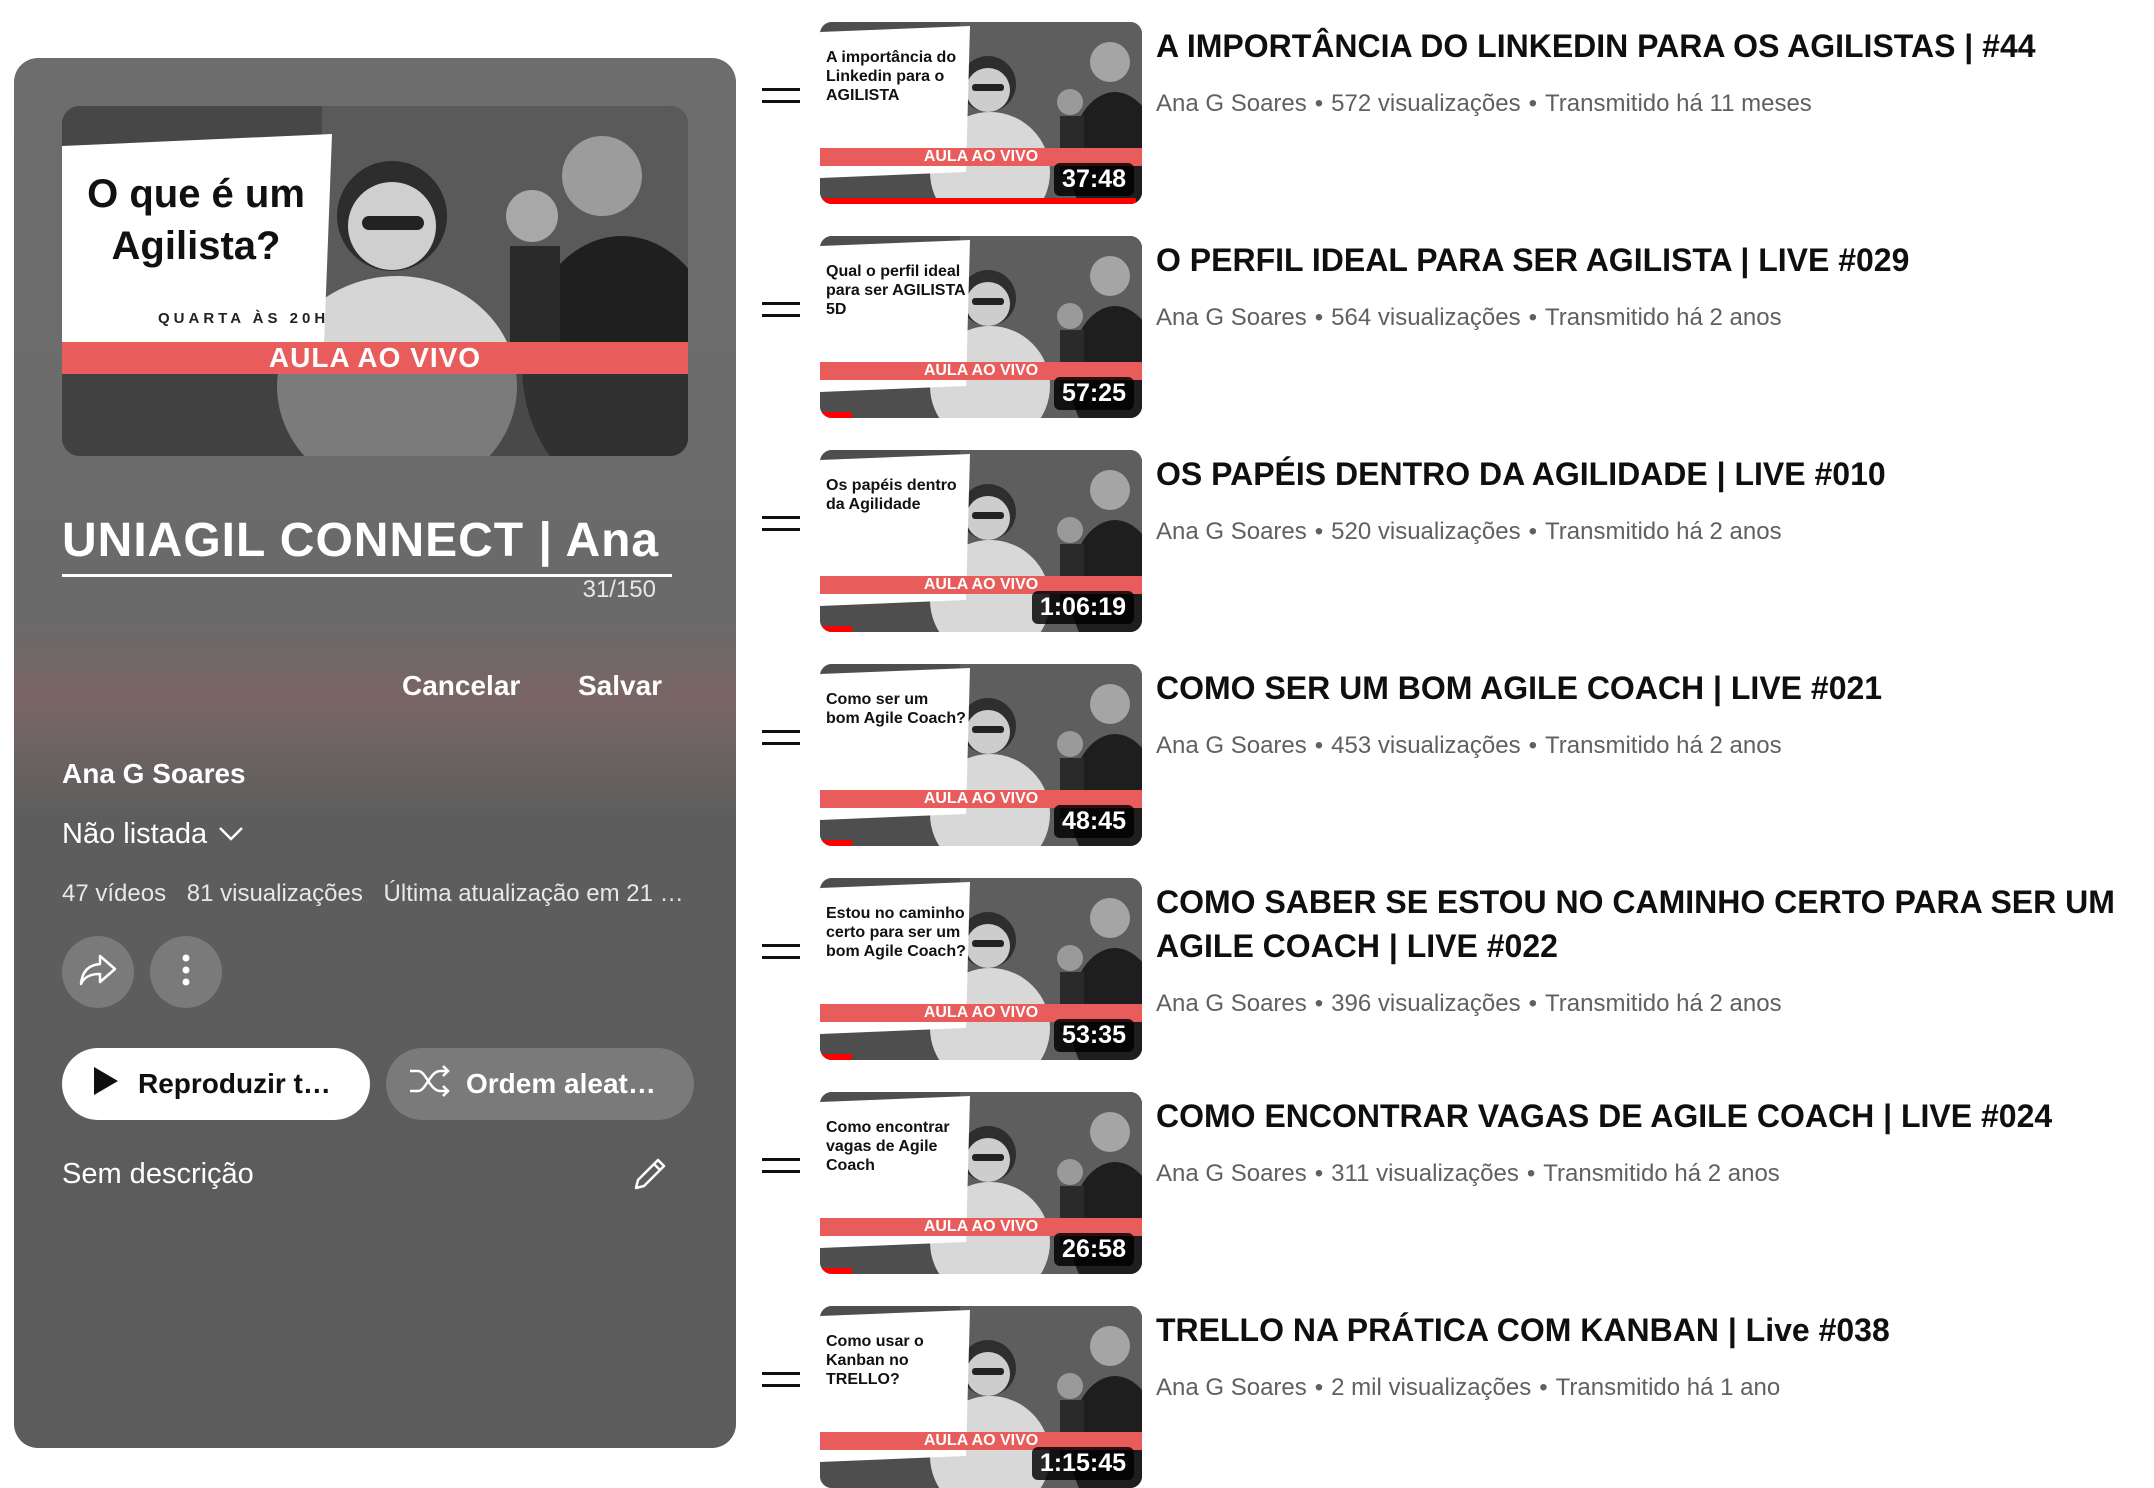 This screenshot has height=1488, width=2154. What do you see at coordinates (1425, 1173) in the screenshot?
I see `video-views: 311 visualizações` at bounding box center [1425, 1173].